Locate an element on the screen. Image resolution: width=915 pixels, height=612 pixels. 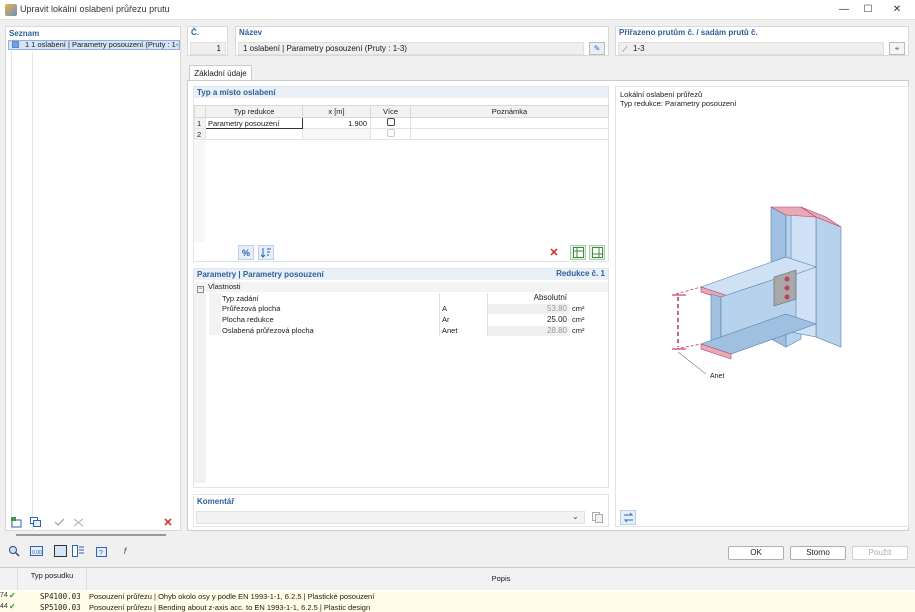
prop-value: 25.00 is located at coordinates (529, 320).